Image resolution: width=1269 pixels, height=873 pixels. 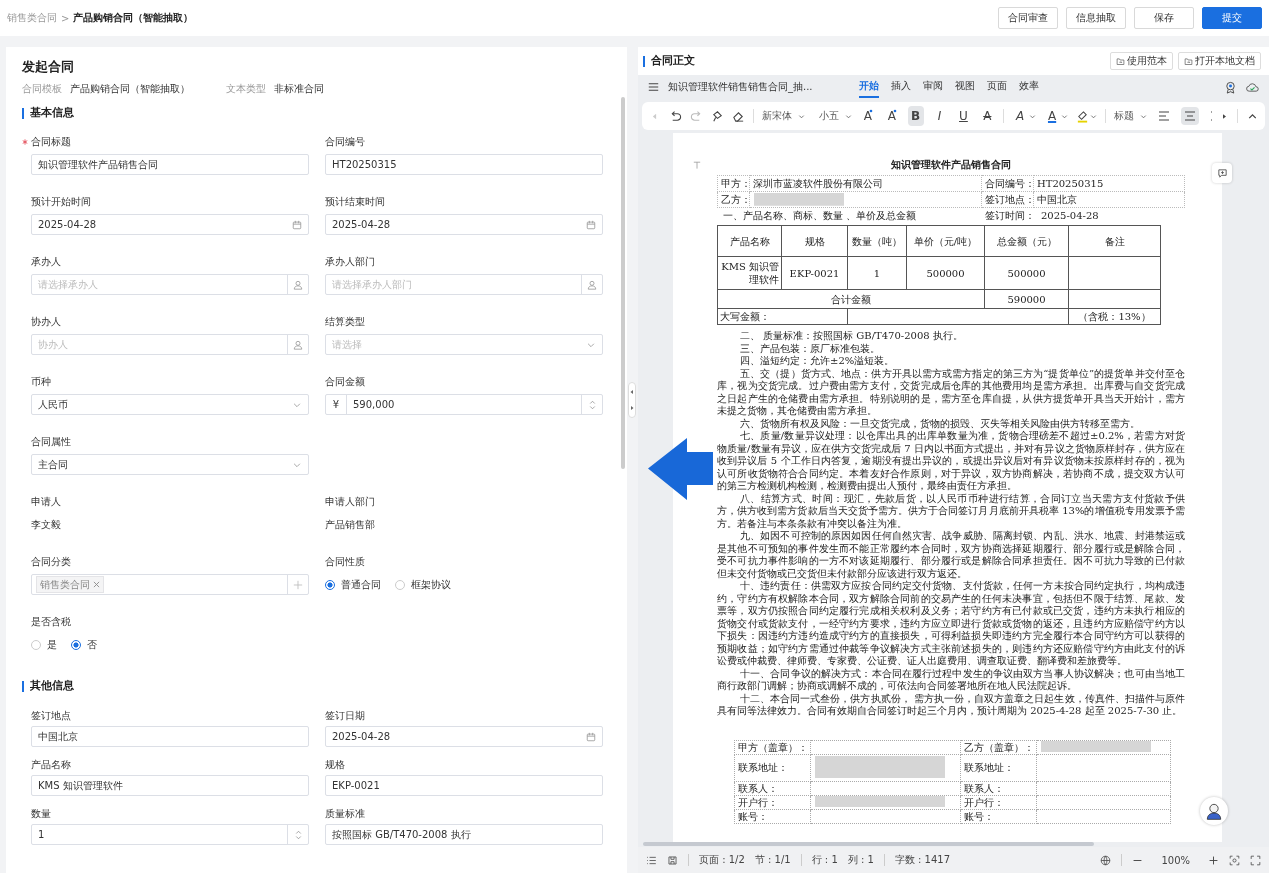 What do you see at coordinates (772, 816) in the screenshot?
I see `table-cell: 账号：` at bounding box center [772, 816].